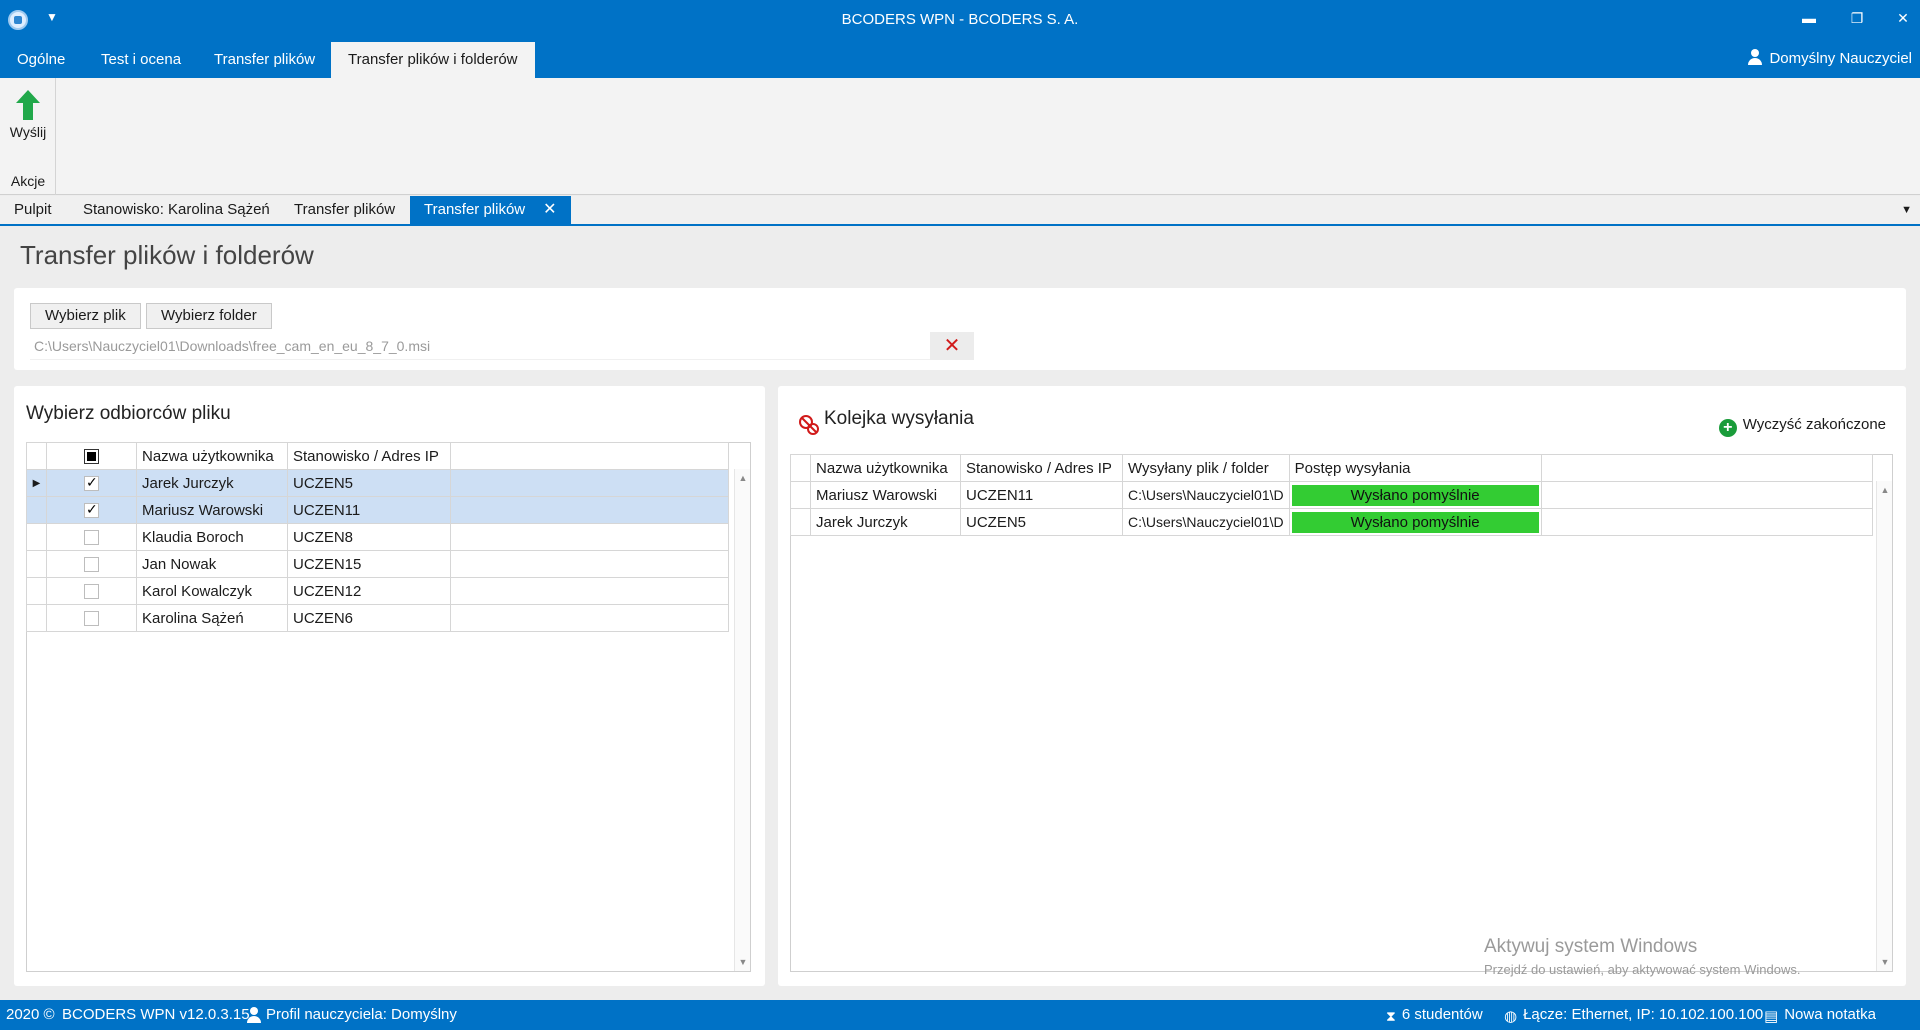 This screenshot has width=1920, height=1030. I want to click on table-row: ▶ Jarek JurczykUCZEN5, so click(377, 483).